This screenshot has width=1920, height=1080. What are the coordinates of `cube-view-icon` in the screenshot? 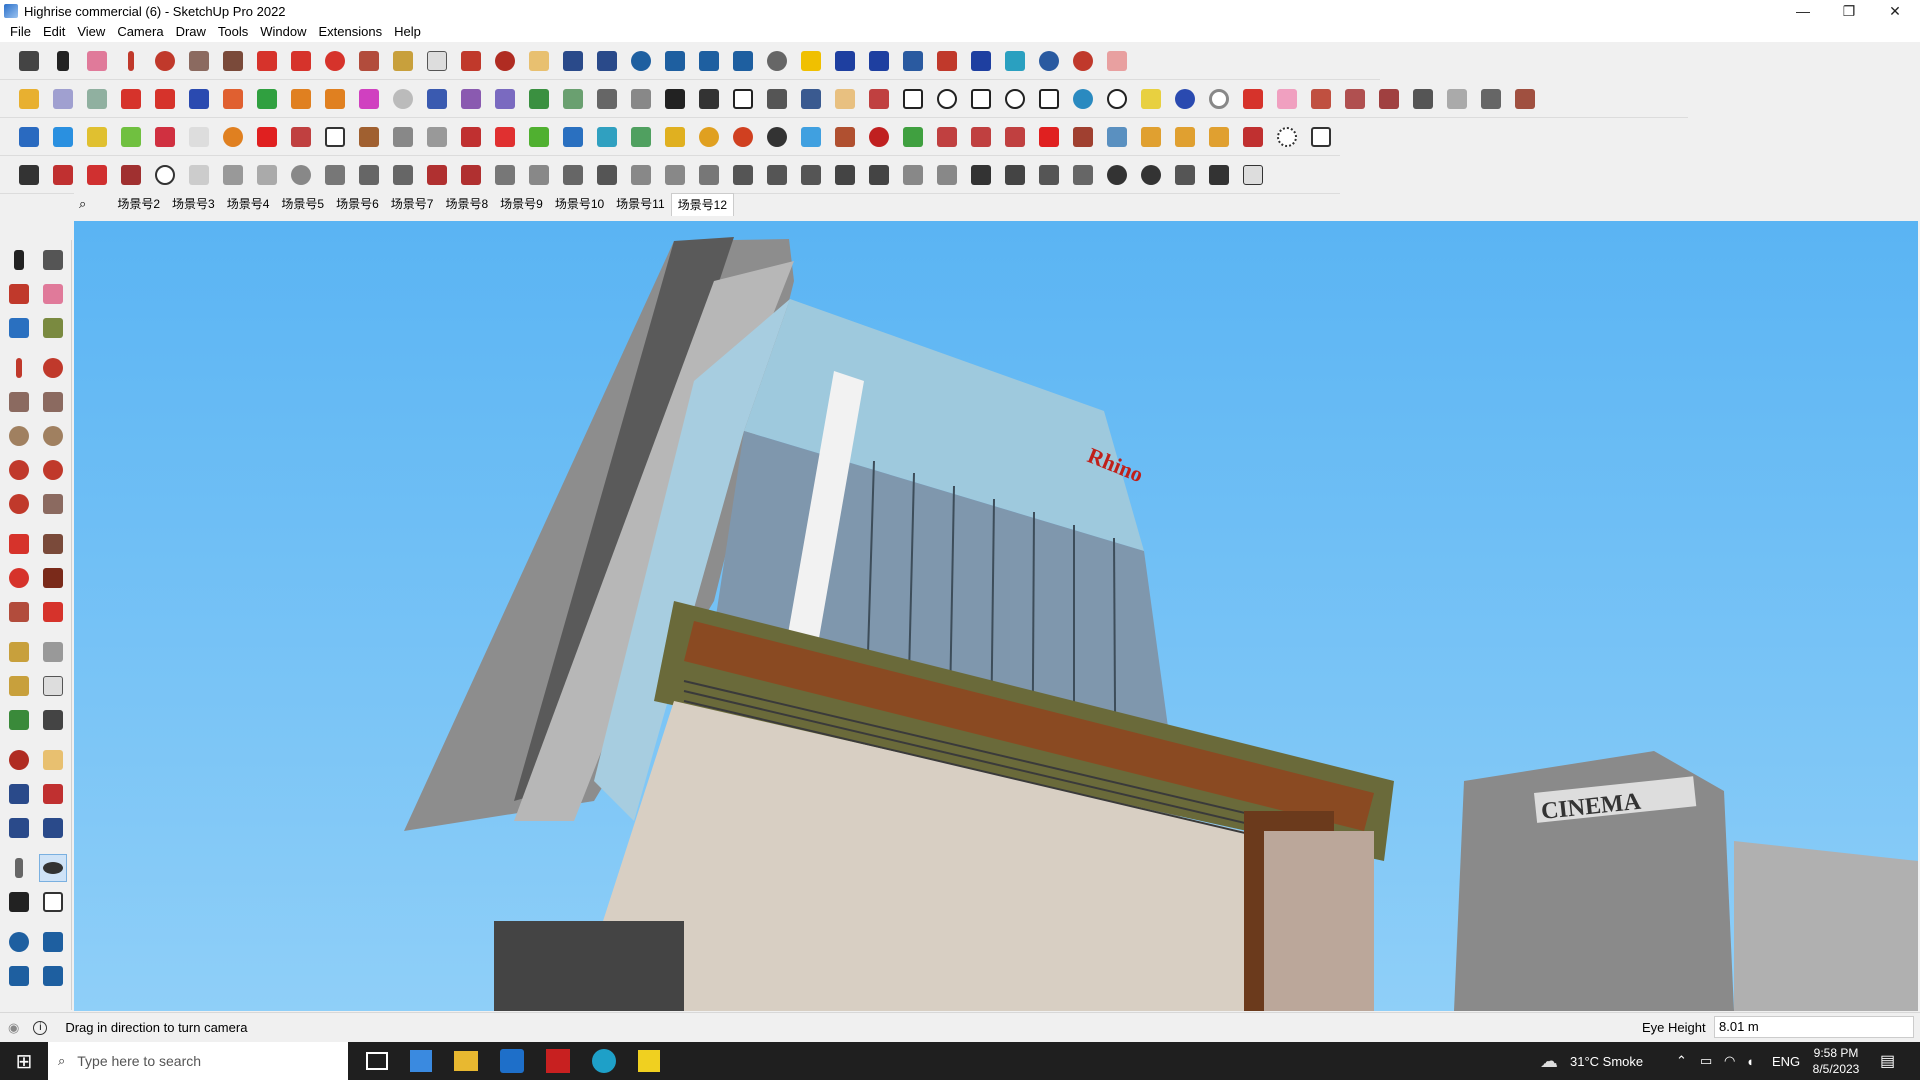 It's located at (1015, 61).